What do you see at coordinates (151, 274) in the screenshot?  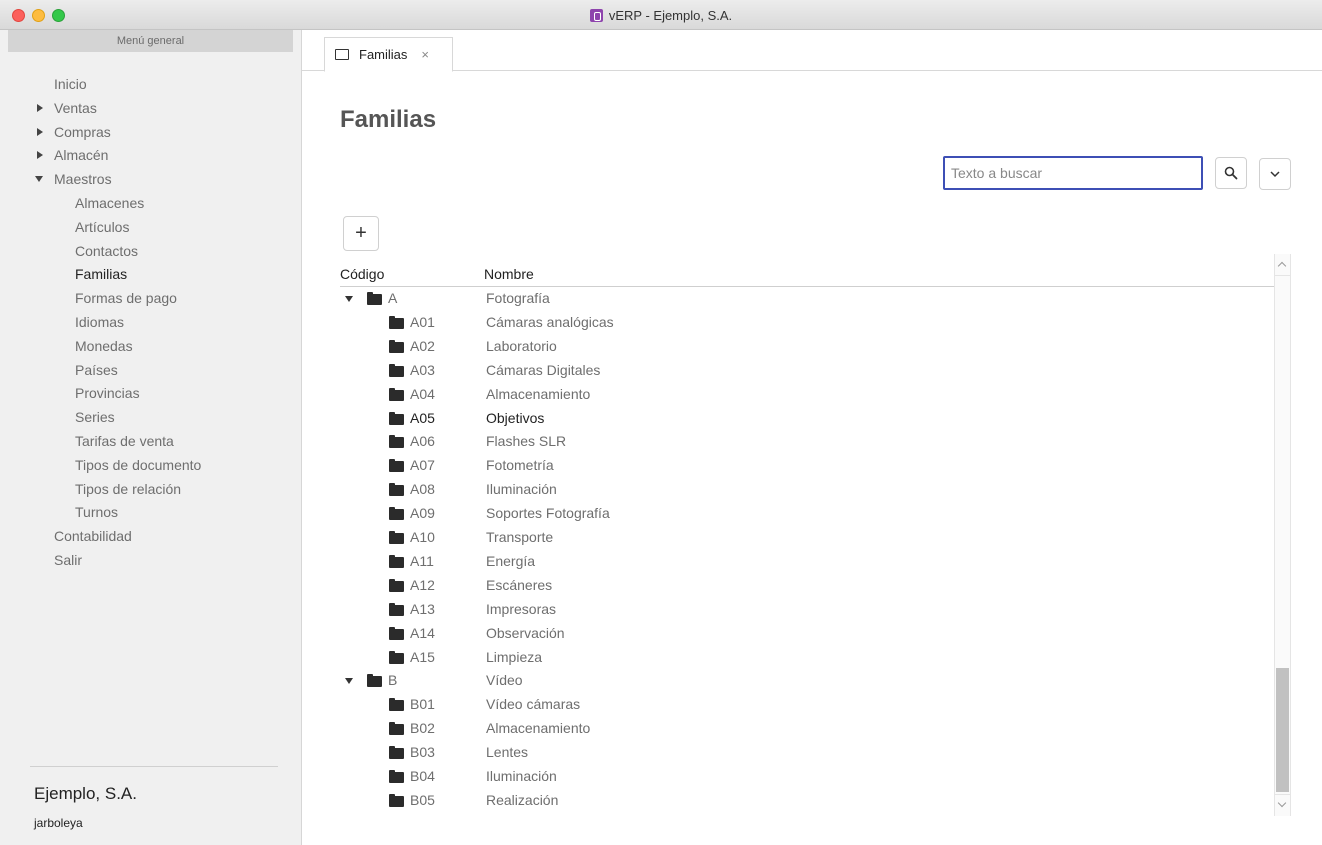 I see `sidebar-item-familias: Familias` at bounding box center [151, 274].